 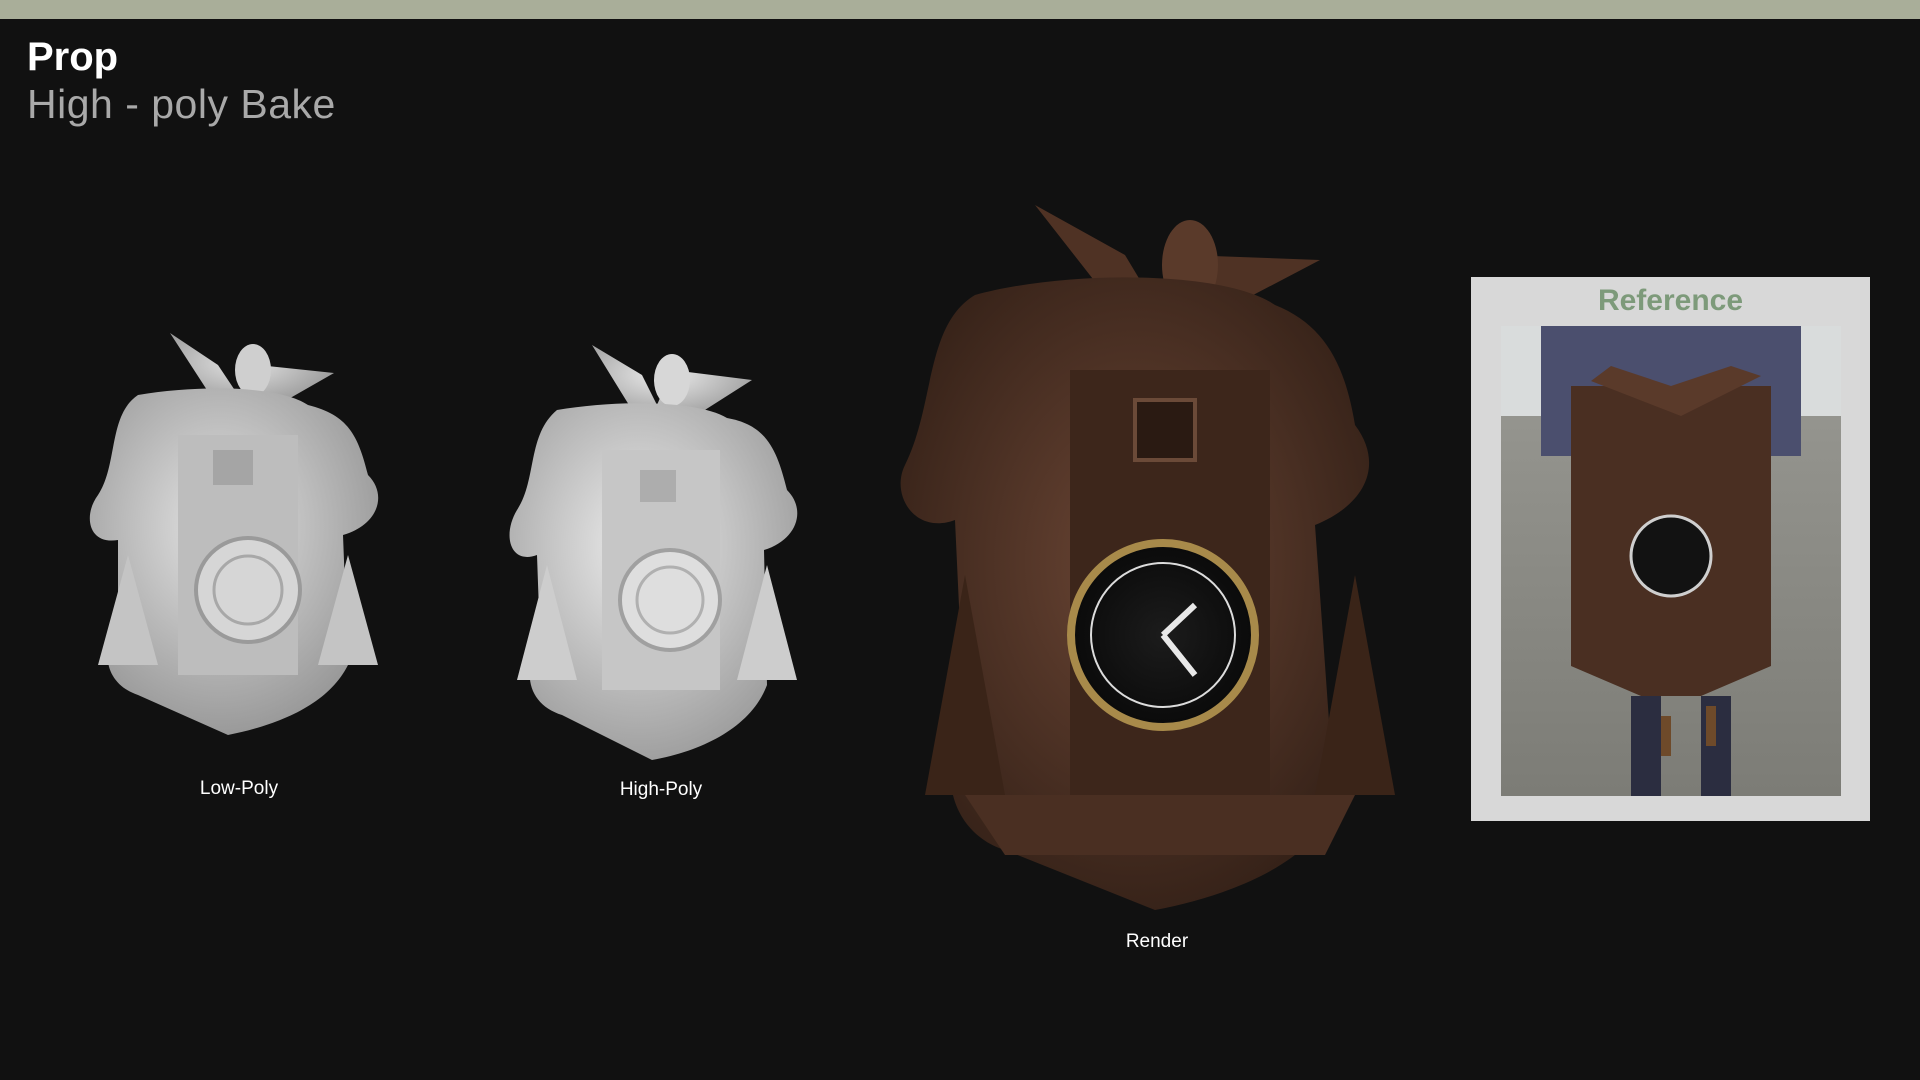 What do you see at coordinates (1157, 941) in the screenshot?
I see `render-caption: Render` at bounding box center [1157, 941].